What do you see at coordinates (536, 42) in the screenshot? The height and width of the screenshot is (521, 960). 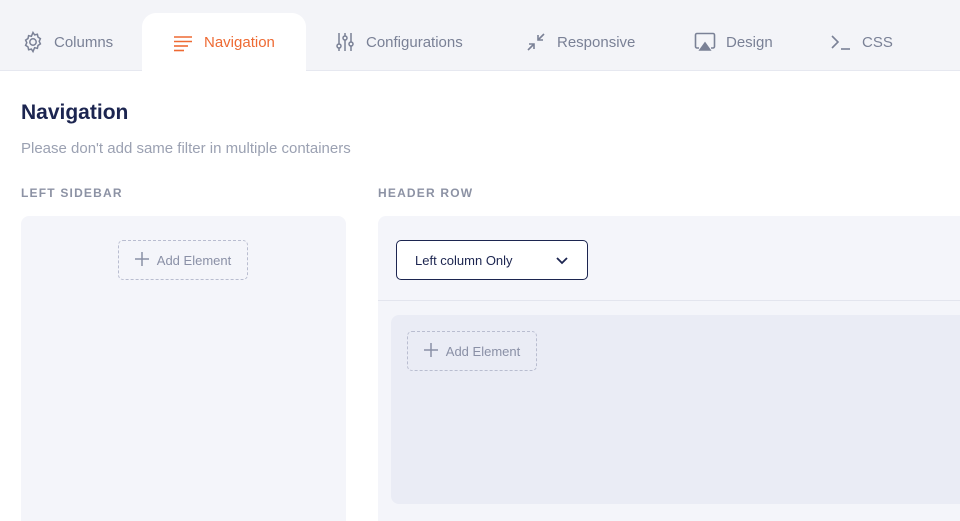 I see `collapse-arrows-icon` at bounding box center [536, 42].